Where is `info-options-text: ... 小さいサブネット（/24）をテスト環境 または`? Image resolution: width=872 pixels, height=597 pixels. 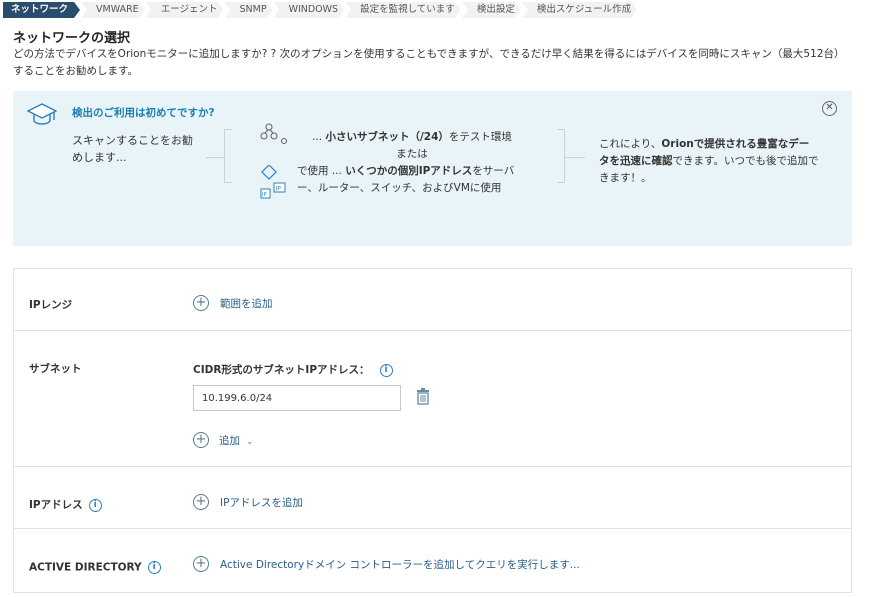 info-options-text: ... 小さいサブネット（/24）をテスト環境 または is located at coordinates (412, 145).